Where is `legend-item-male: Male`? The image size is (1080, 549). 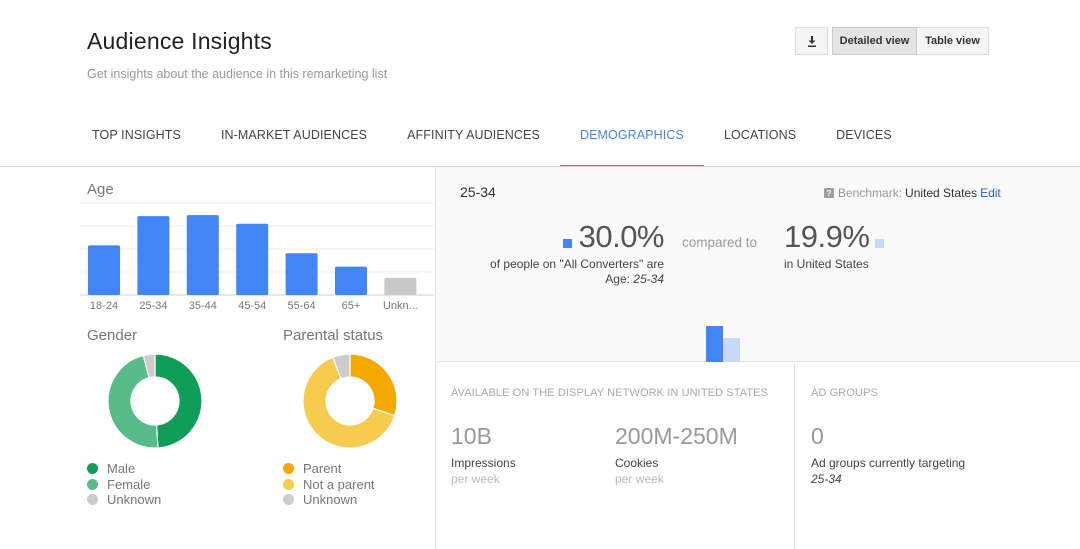
legend-item-male: Male is located at coordinates (124, 469).